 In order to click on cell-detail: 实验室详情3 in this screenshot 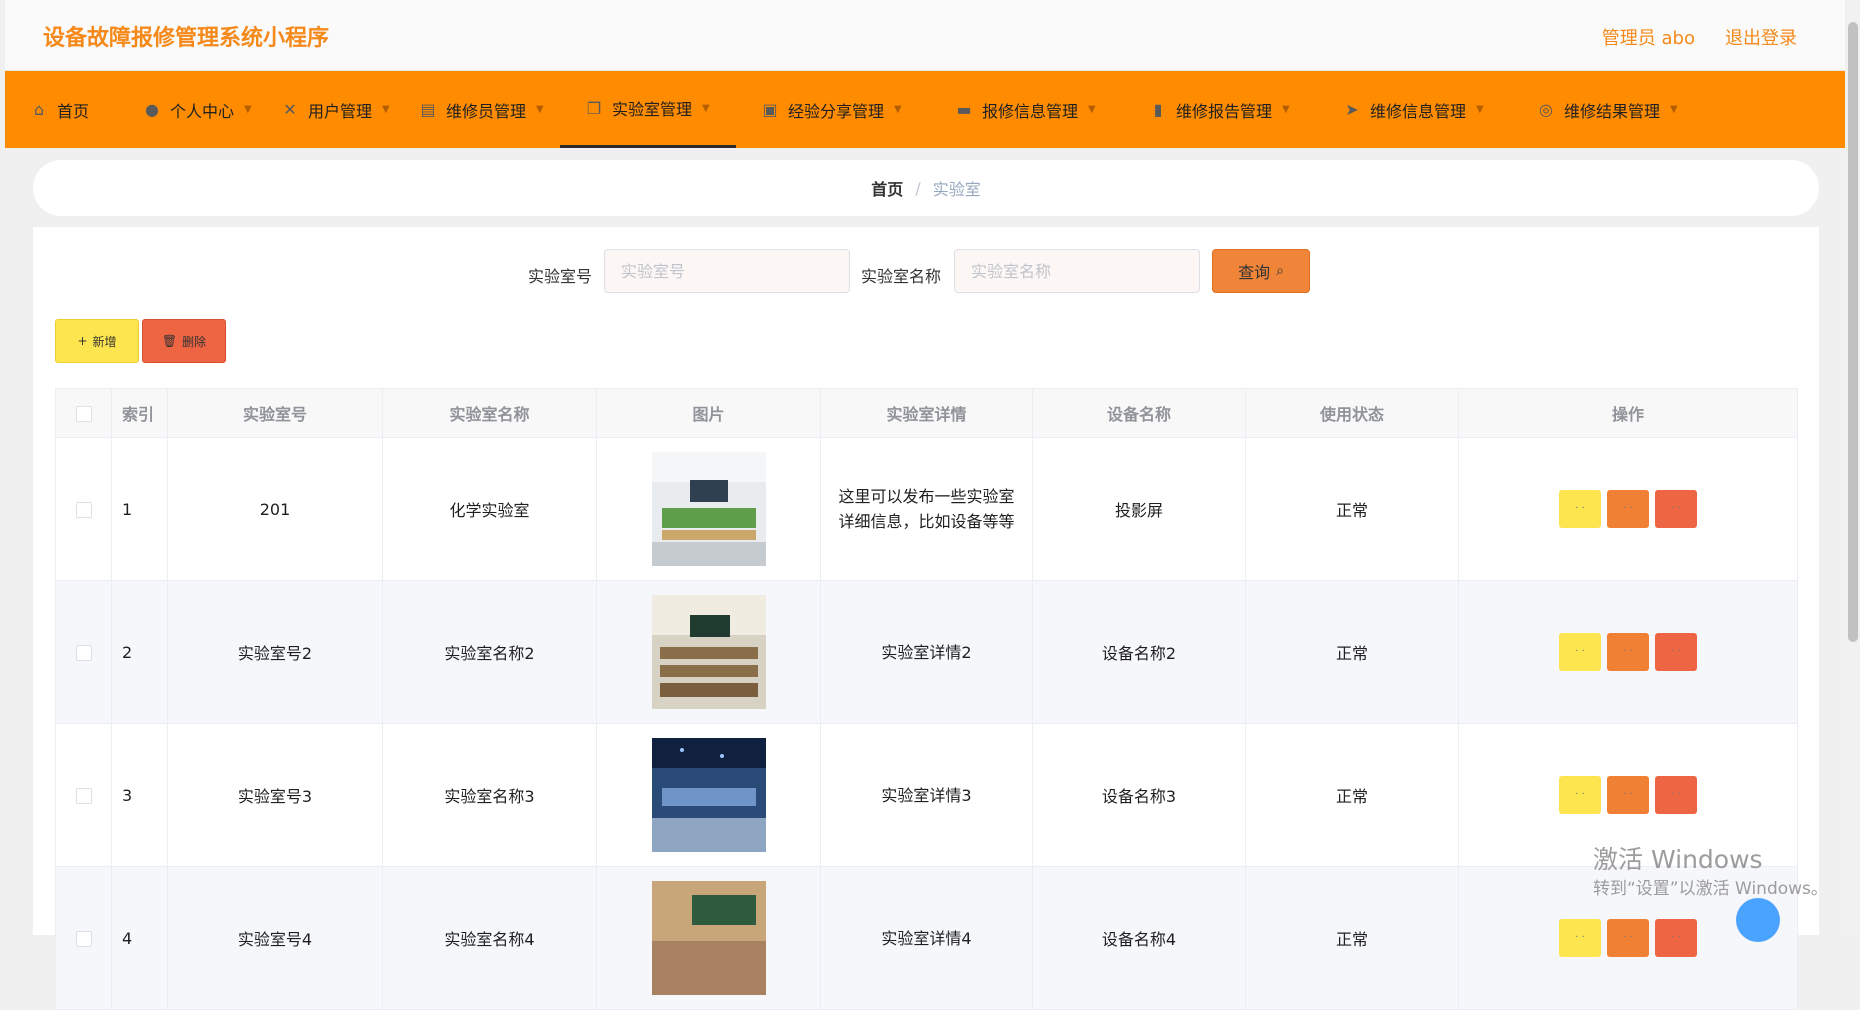, I will do `click(926, 795)`.